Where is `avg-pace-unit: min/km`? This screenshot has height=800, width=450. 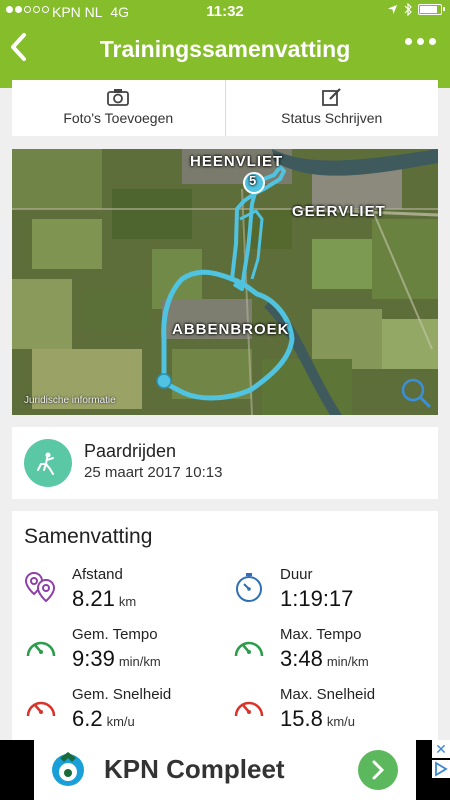
avg-pace-unit: min/km is located at coordinates (139, 661).